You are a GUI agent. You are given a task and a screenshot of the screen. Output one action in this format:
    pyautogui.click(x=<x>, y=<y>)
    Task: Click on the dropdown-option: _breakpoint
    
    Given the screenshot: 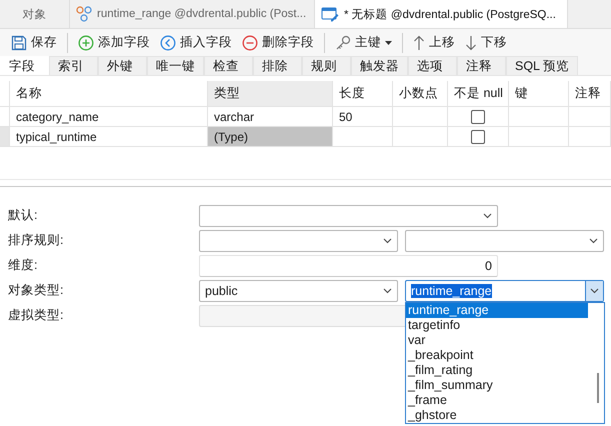 What is the action you would take?
    pyautogui.click(x=497, y=355)
    